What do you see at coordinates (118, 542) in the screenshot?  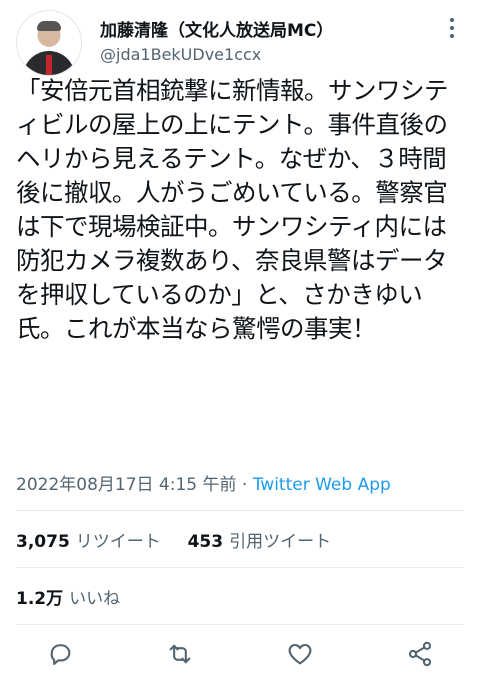 I see `retweets-label: リツイート` at bounding box center [118, 542].